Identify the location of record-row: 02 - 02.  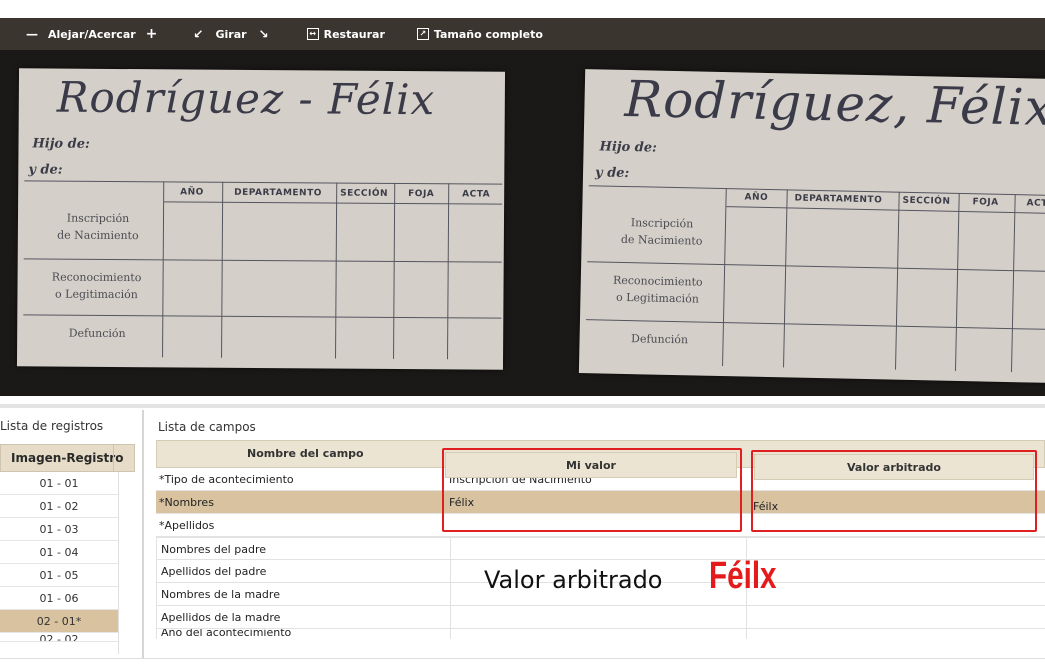
(59, 637).